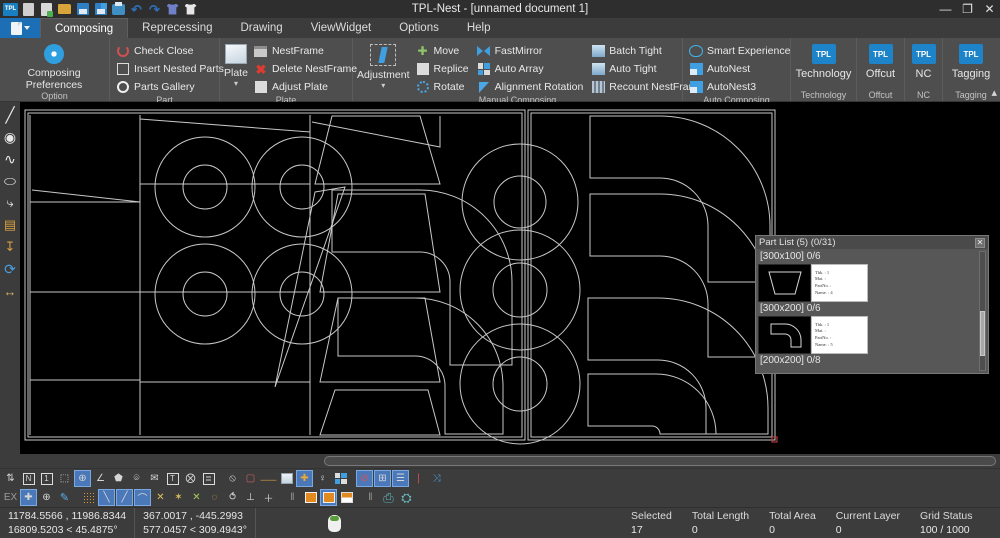 This screenshot has width=1000, height=538. I want to click on pin-icon: ♀, so click(322, 478).